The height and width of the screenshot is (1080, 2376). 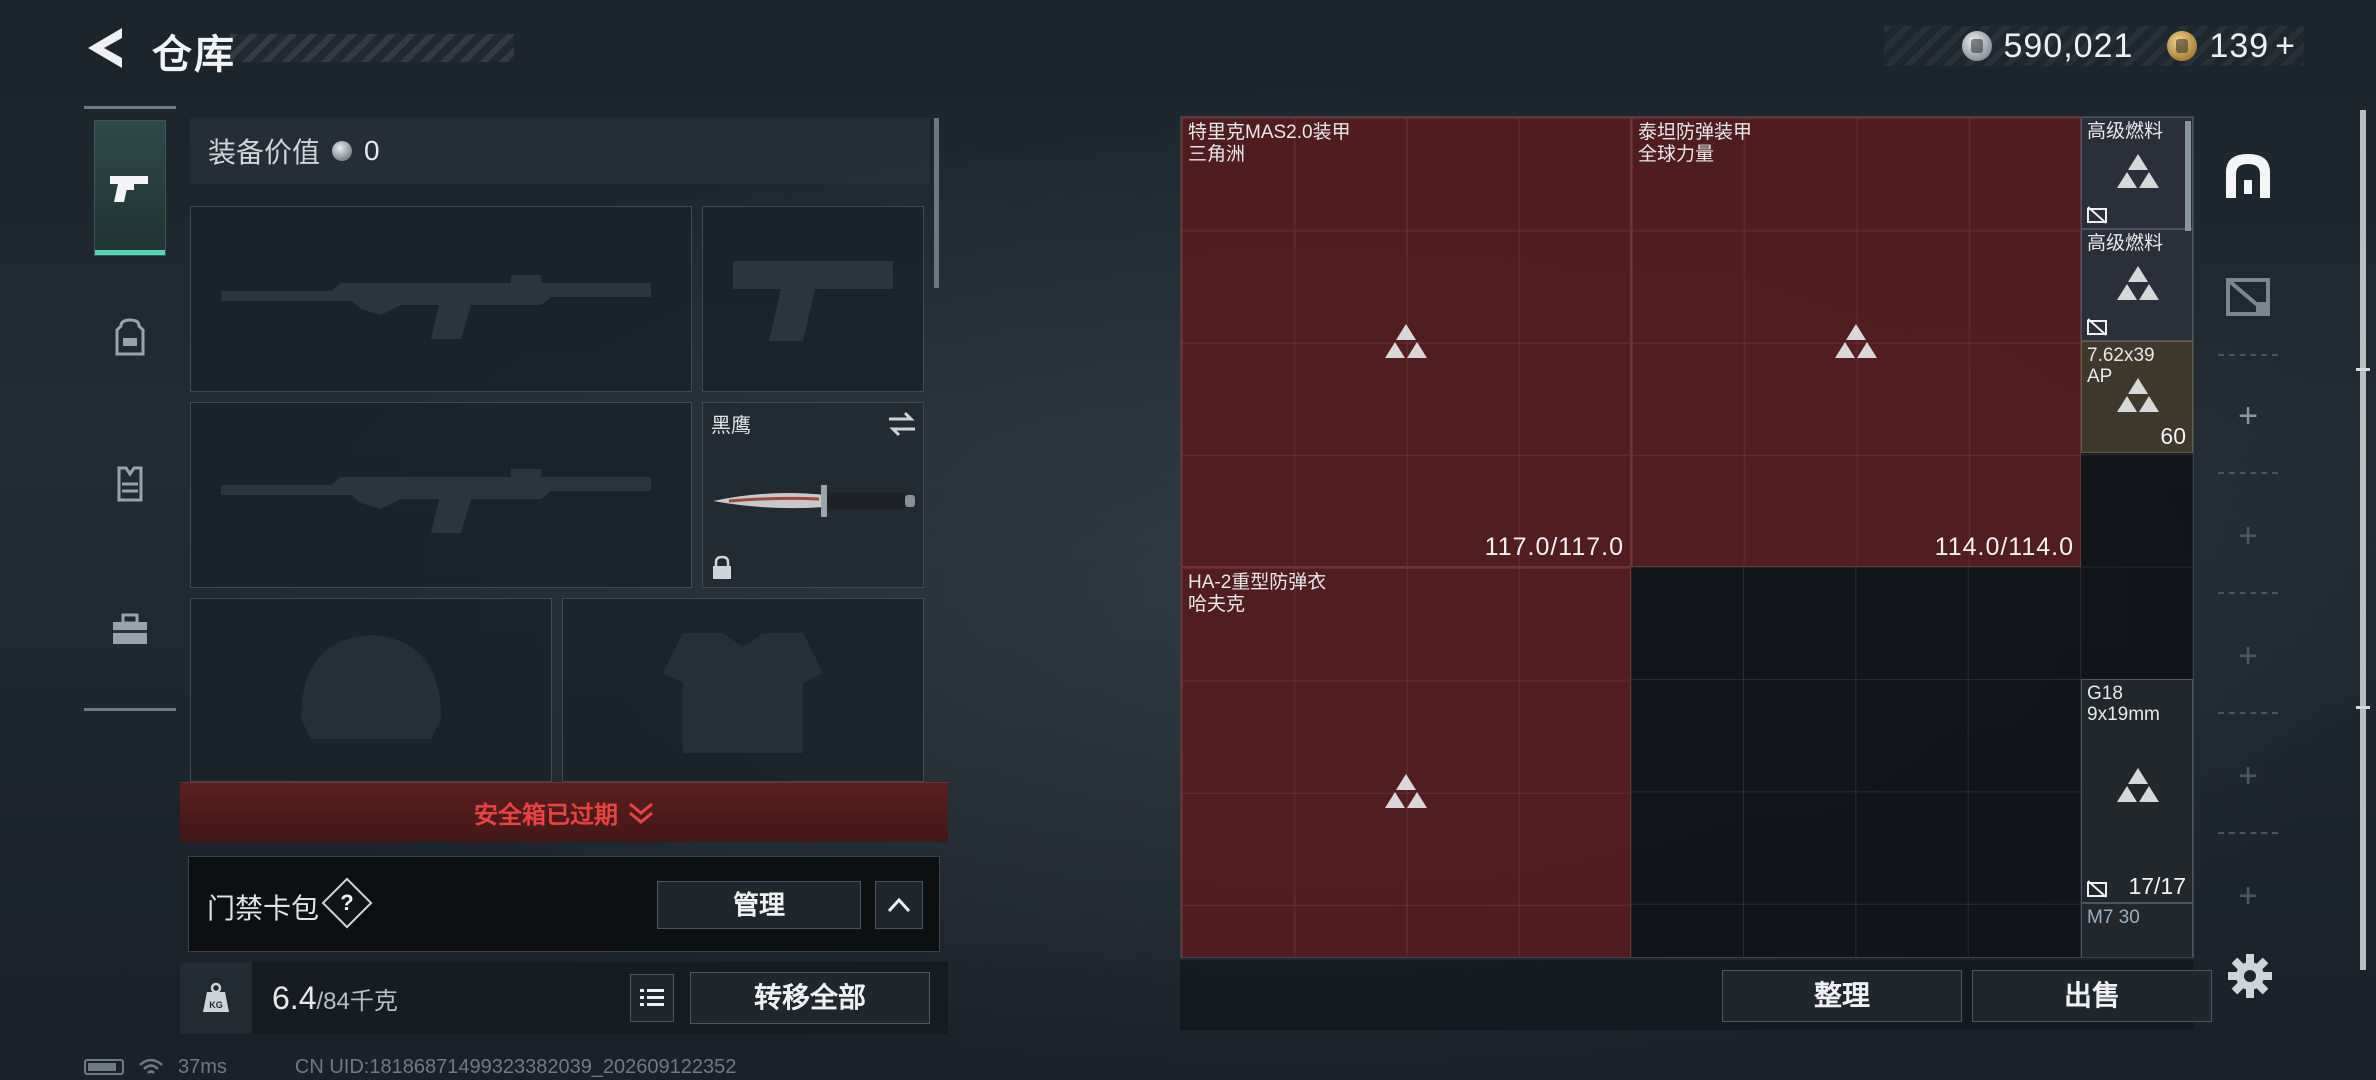 What do you see at coordinates (564, 998) in the screenshot?
I see `capacity-row: KG 6.4/84千克 转移全部` at bounding box center [564, 998].